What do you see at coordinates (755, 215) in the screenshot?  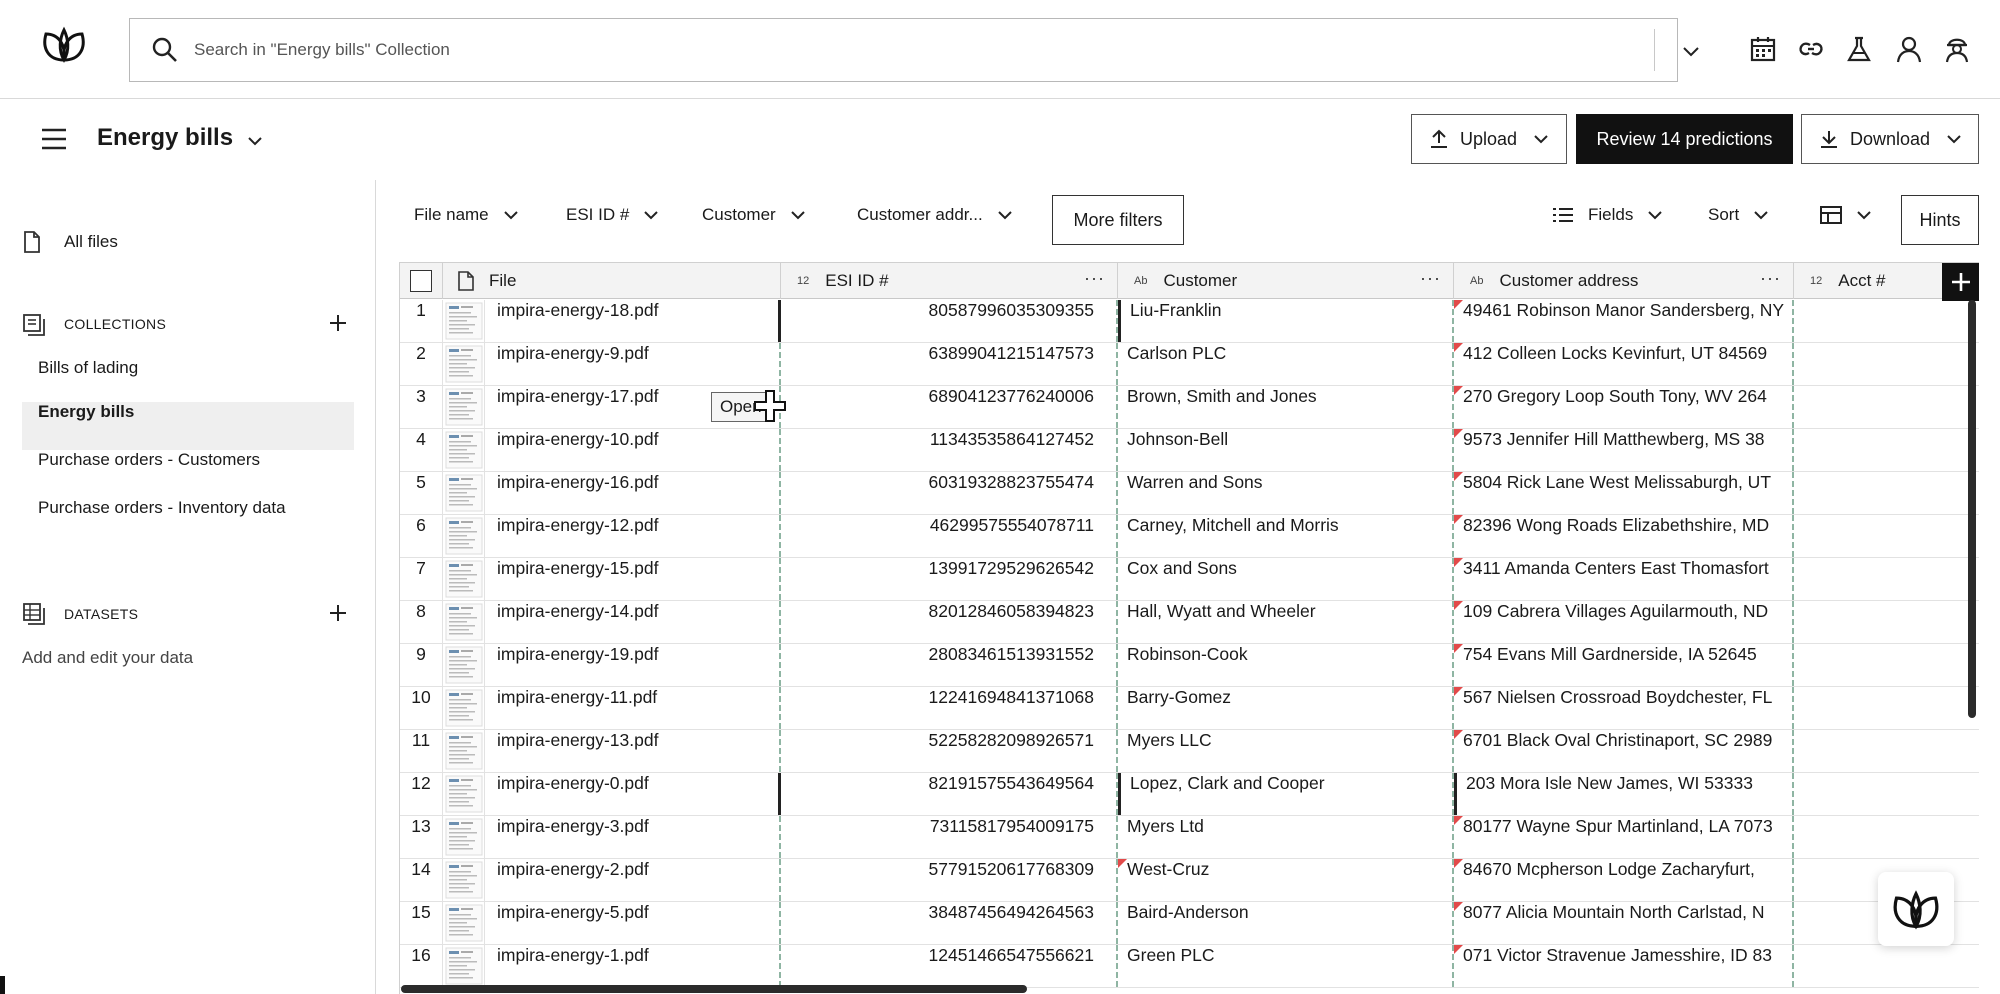 I see `filter-customer: Customer` at bounding box center [755, 215].